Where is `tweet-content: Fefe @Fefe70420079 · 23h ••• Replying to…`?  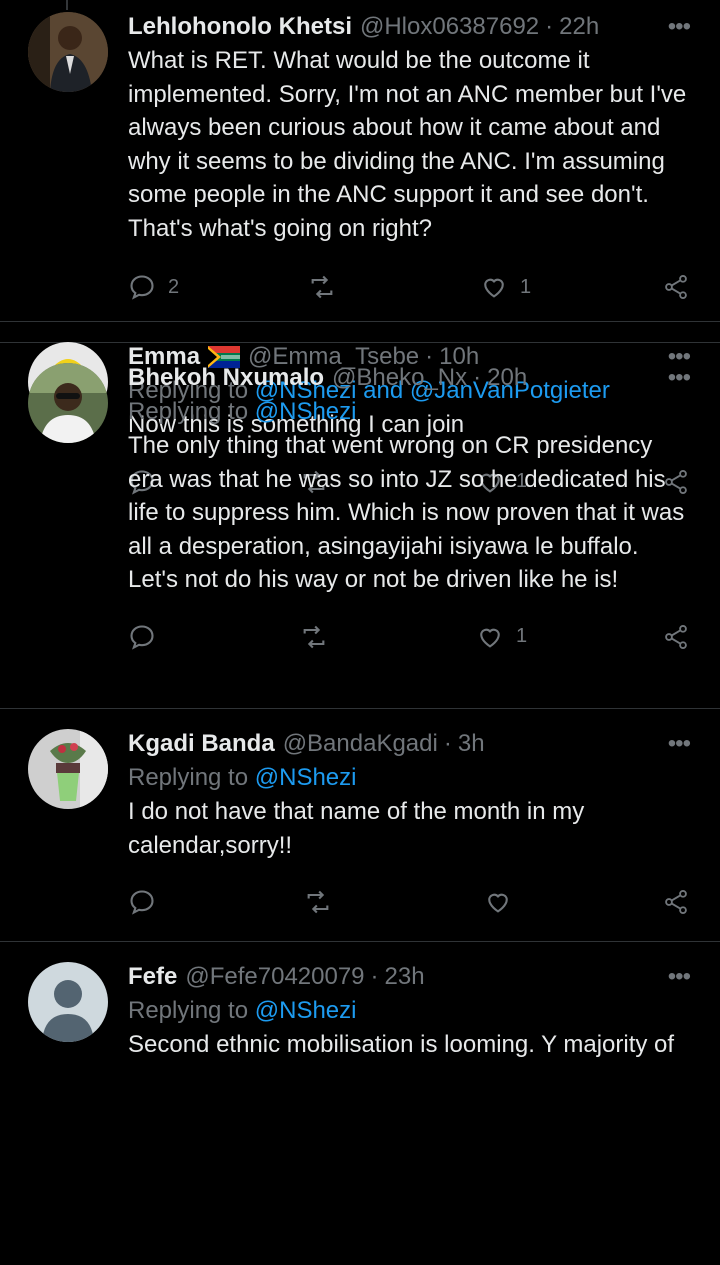
tweet-content: Fefe @Fefe70420079 · 23h ••• Replying to… is located at coordinates (424, 1024).